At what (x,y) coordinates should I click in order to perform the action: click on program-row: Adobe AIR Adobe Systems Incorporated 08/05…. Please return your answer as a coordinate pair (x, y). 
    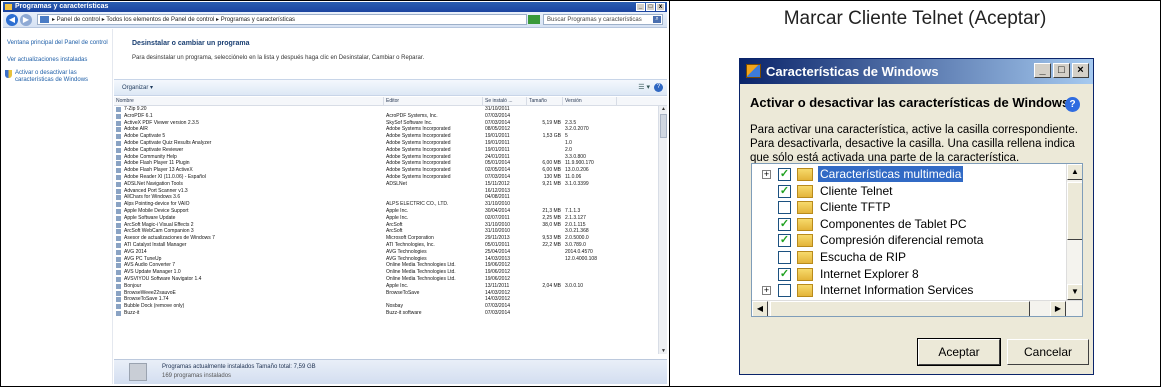
    Looking at the image, I should click on (385, 129).